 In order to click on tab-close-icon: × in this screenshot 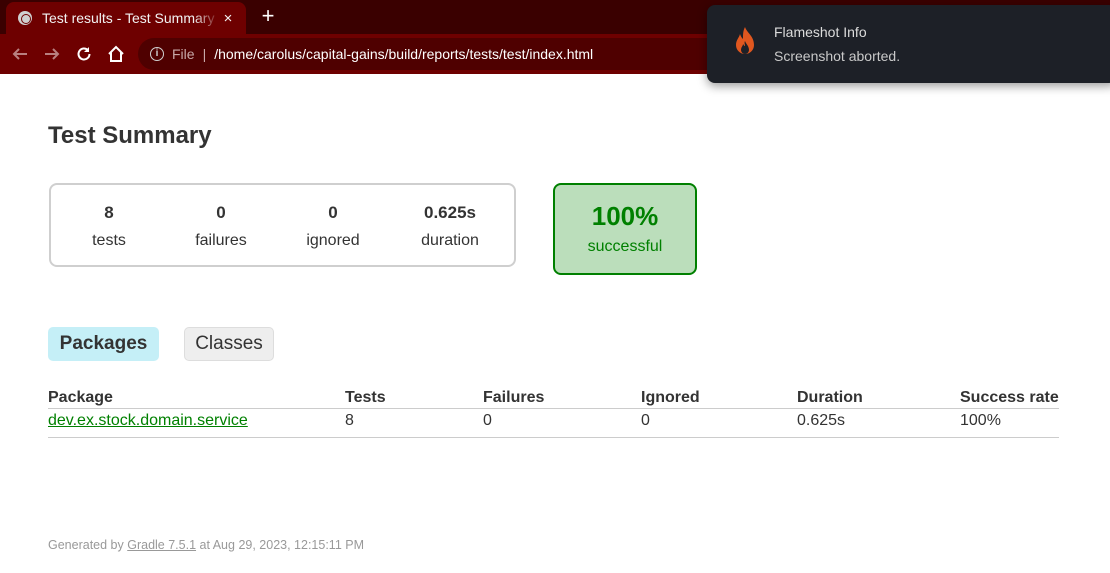, I will do `click(228, 18)`.